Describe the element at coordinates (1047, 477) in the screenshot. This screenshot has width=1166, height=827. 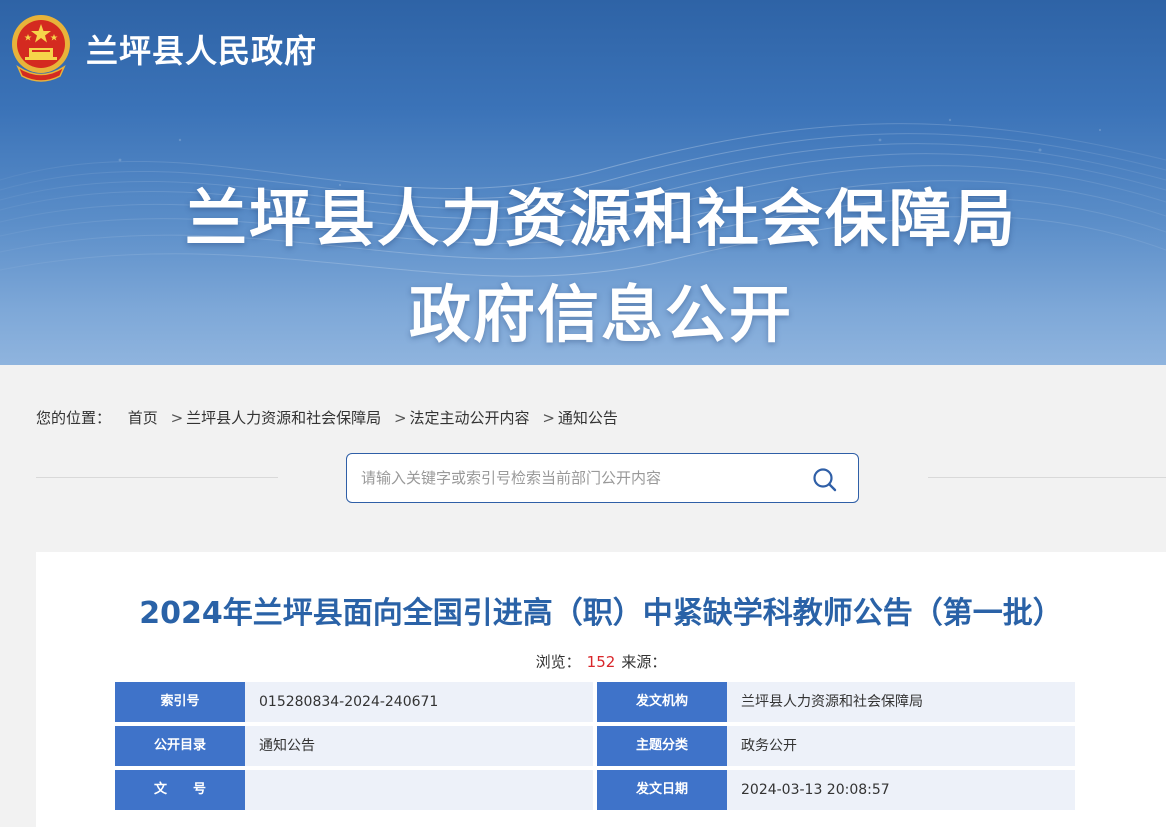
I see `divider-right` at that location.